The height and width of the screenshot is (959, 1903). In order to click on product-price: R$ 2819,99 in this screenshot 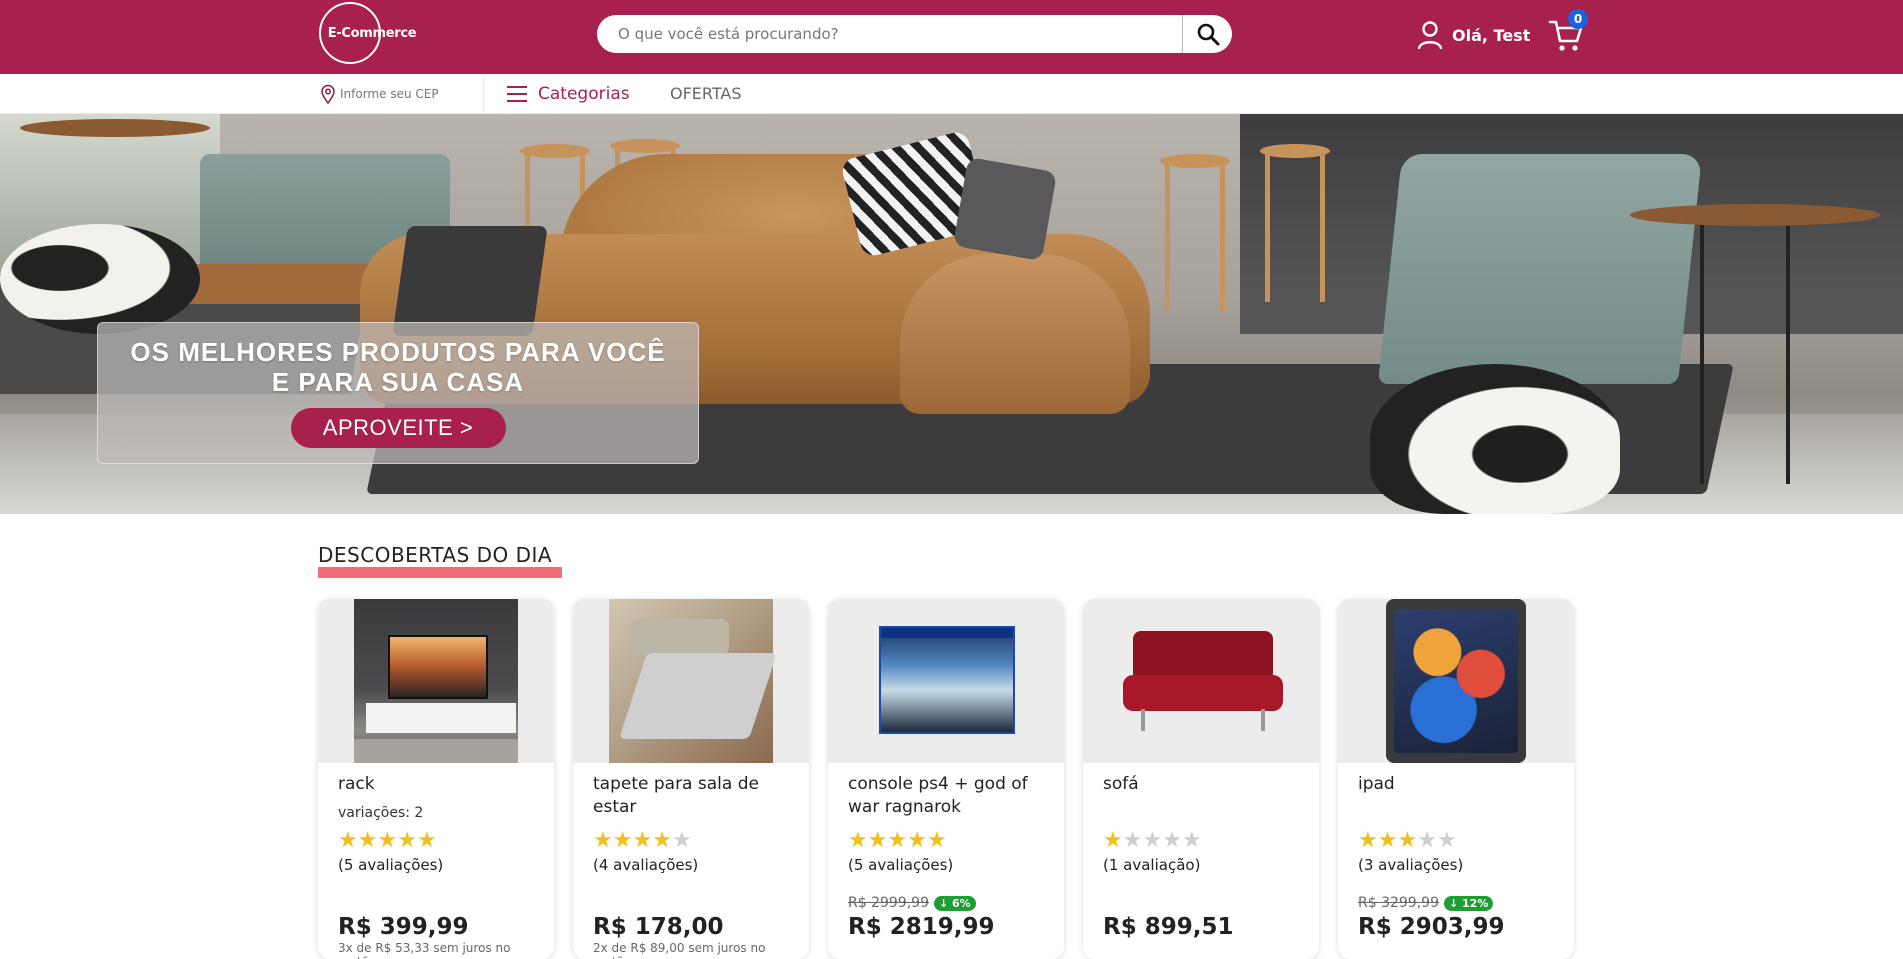, I will do `click(921, 927)`.